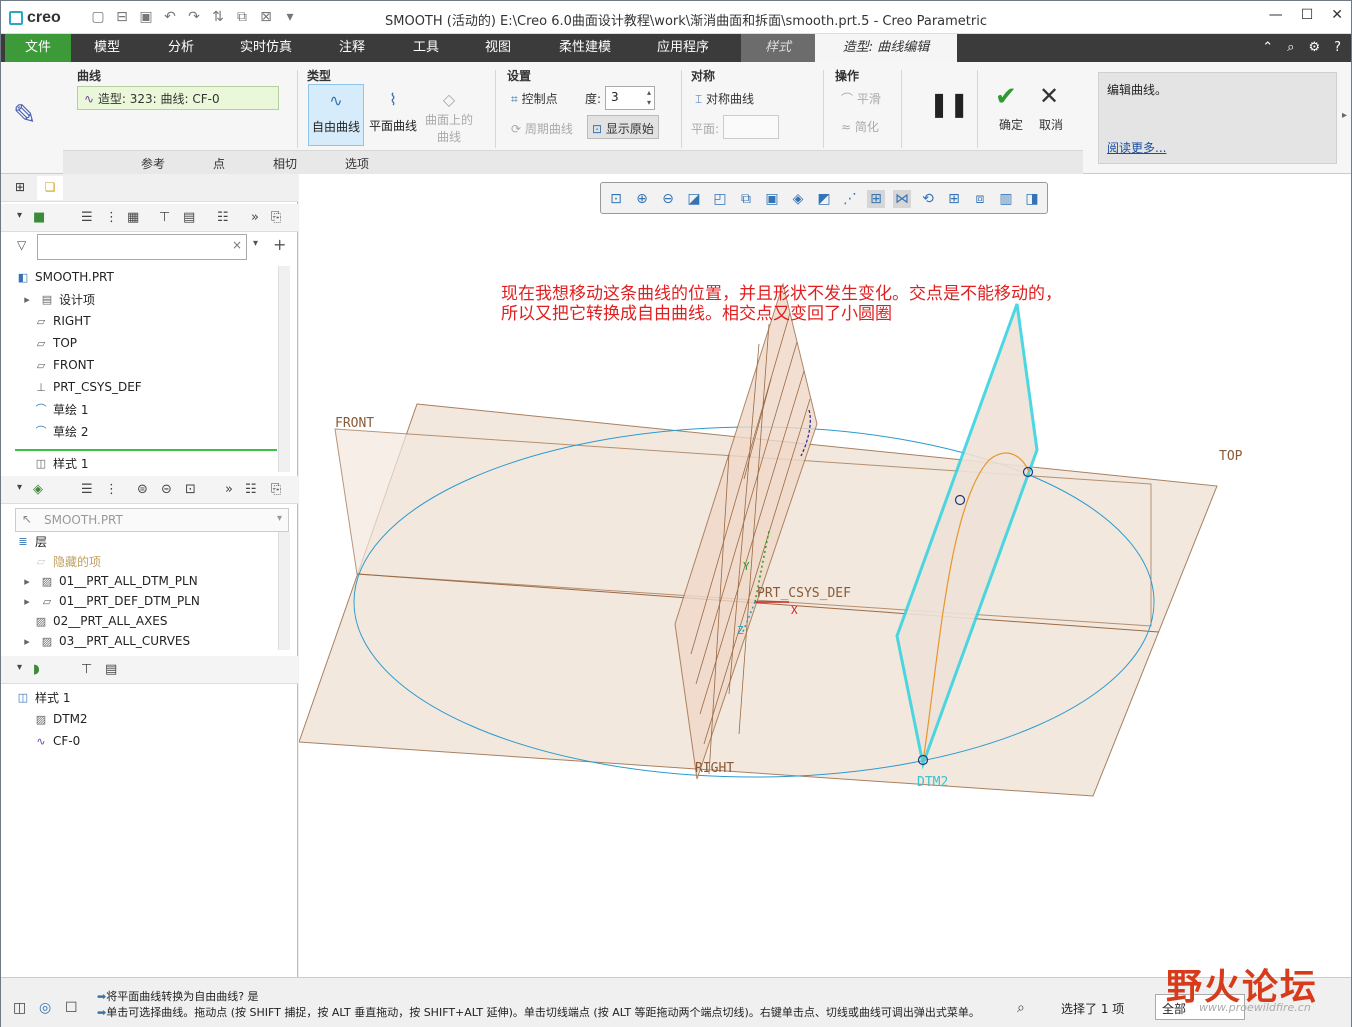  I want to click on spin-center-icon: ⟲, so click(928, 199).